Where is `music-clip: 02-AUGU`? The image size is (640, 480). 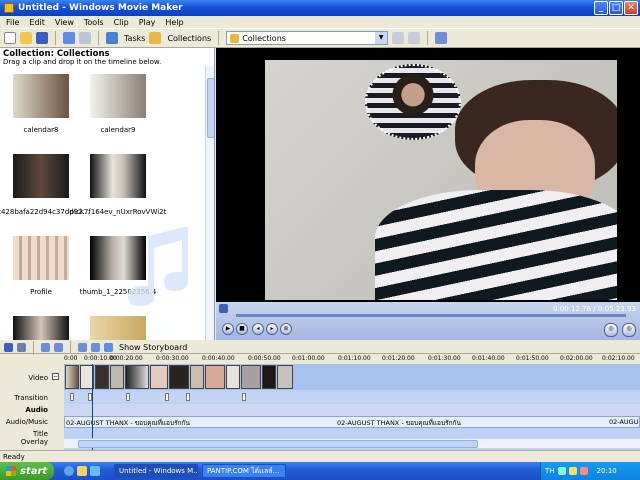
music-clip: 02-AUGU is located at coordinates (623, 422).